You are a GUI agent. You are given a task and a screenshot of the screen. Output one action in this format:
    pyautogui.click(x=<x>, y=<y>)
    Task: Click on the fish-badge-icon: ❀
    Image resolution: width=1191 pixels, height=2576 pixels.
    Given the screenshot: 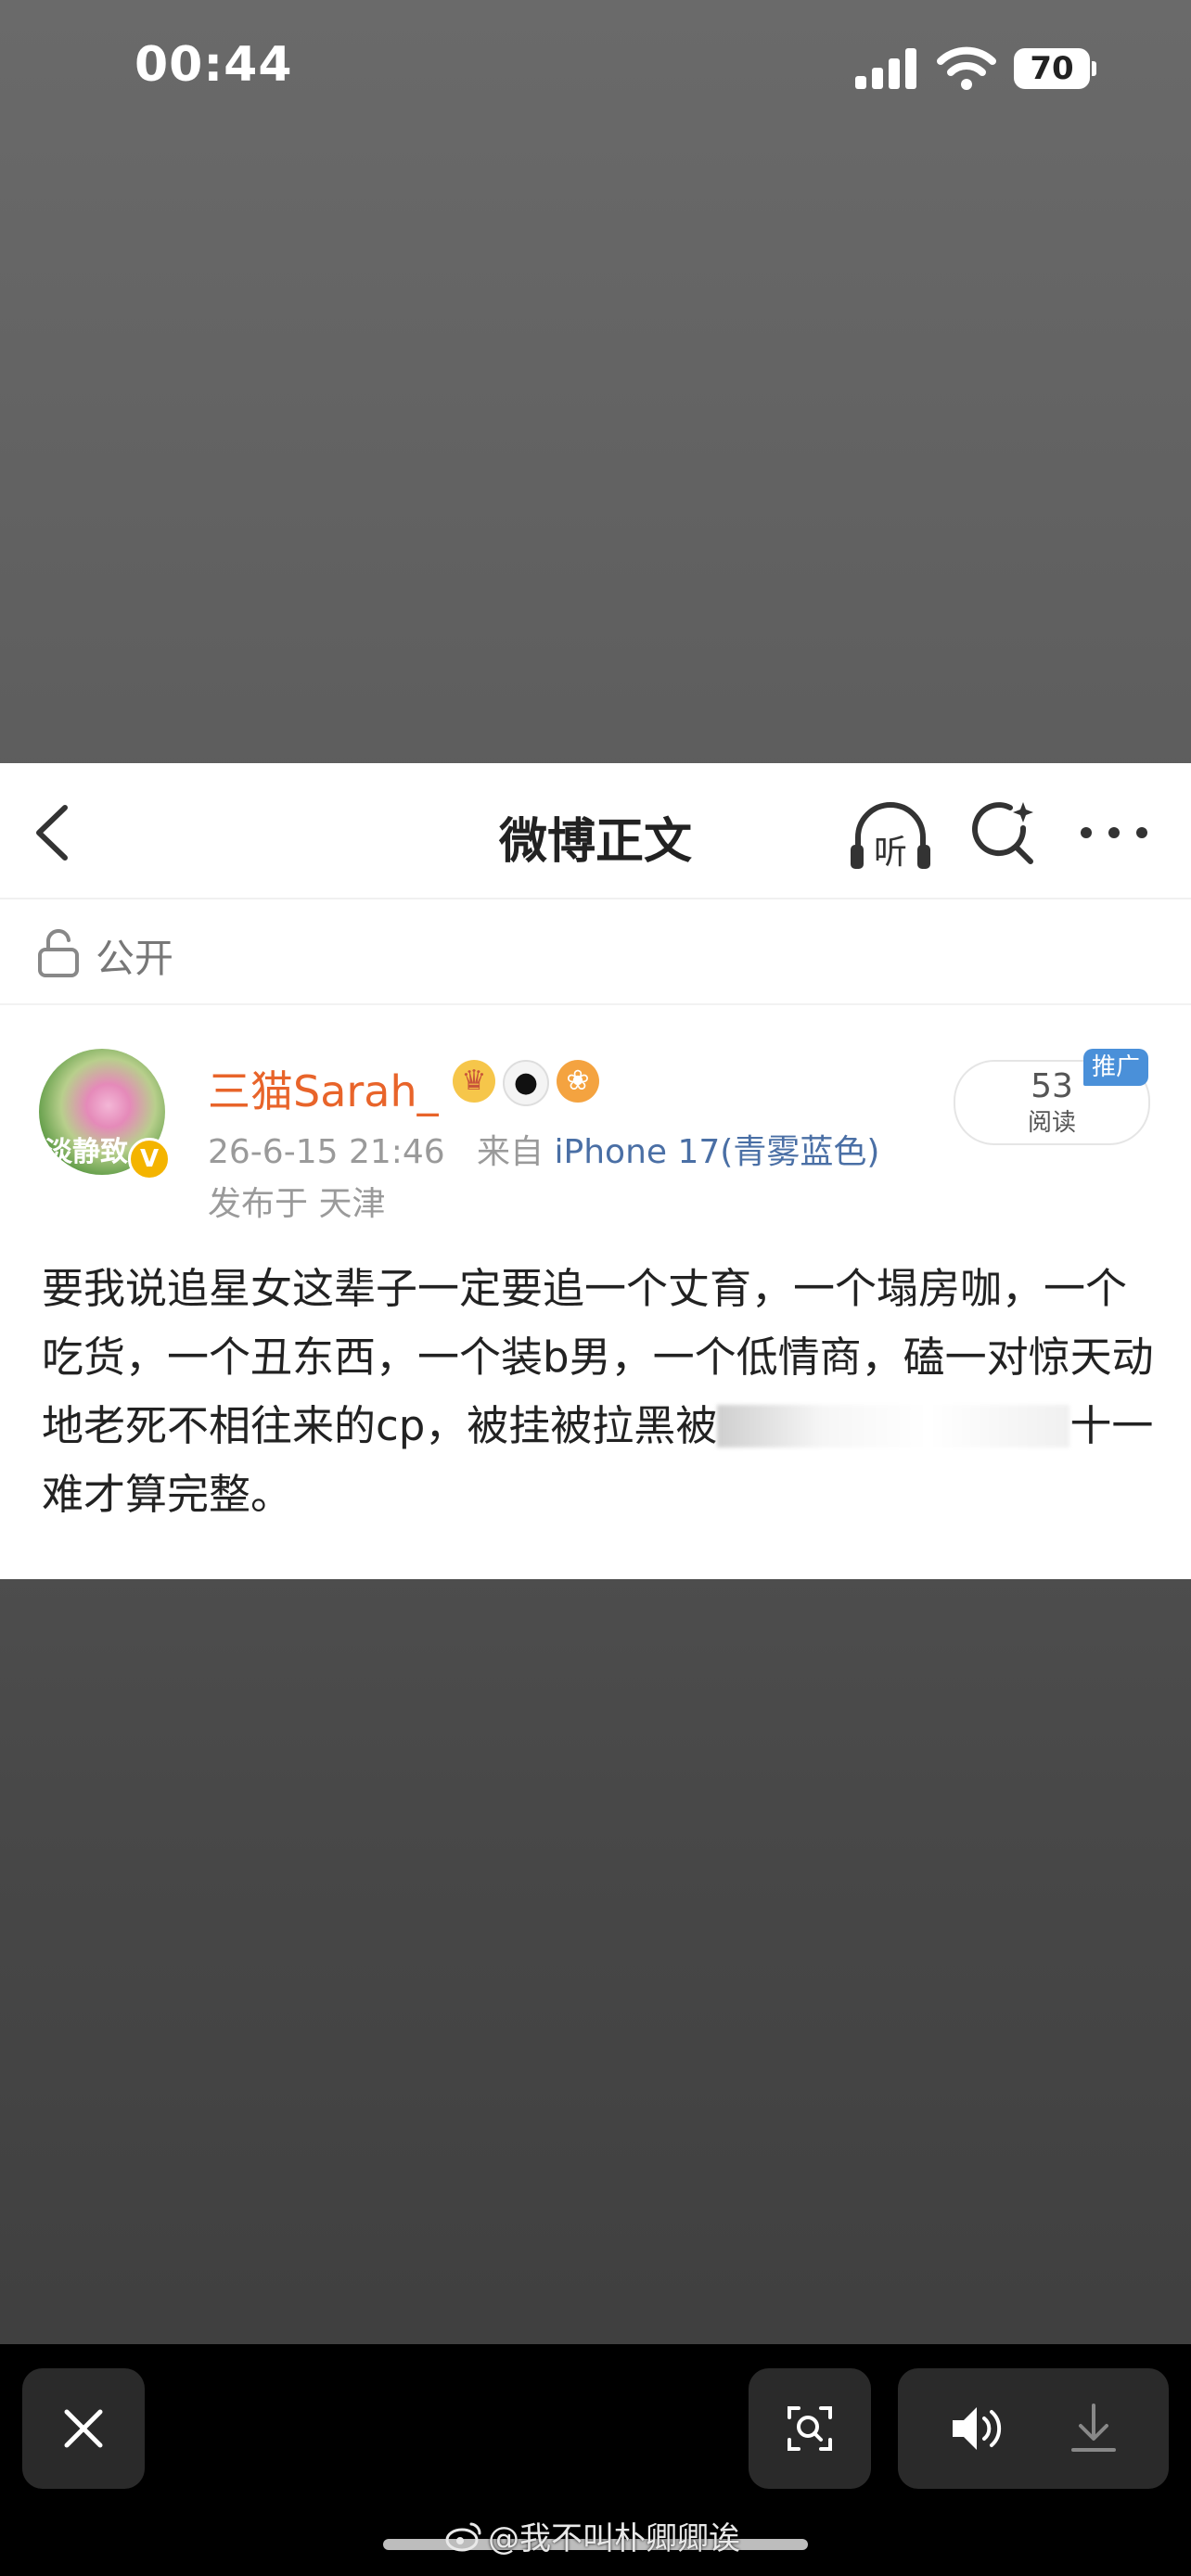 What is the action you would take?
    pyautogui.click(x=578, y=1082)
    